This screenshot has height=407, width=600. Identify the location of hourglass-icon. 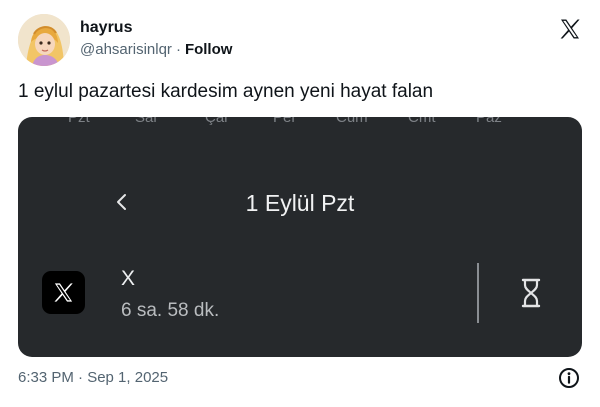
(531, 293).